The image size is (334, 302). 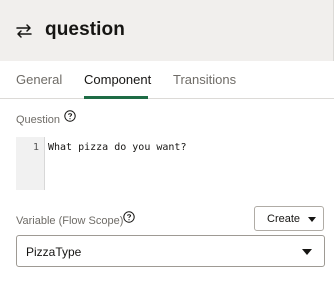 I want to click on tab-general: General, so click(x=39, y=79).